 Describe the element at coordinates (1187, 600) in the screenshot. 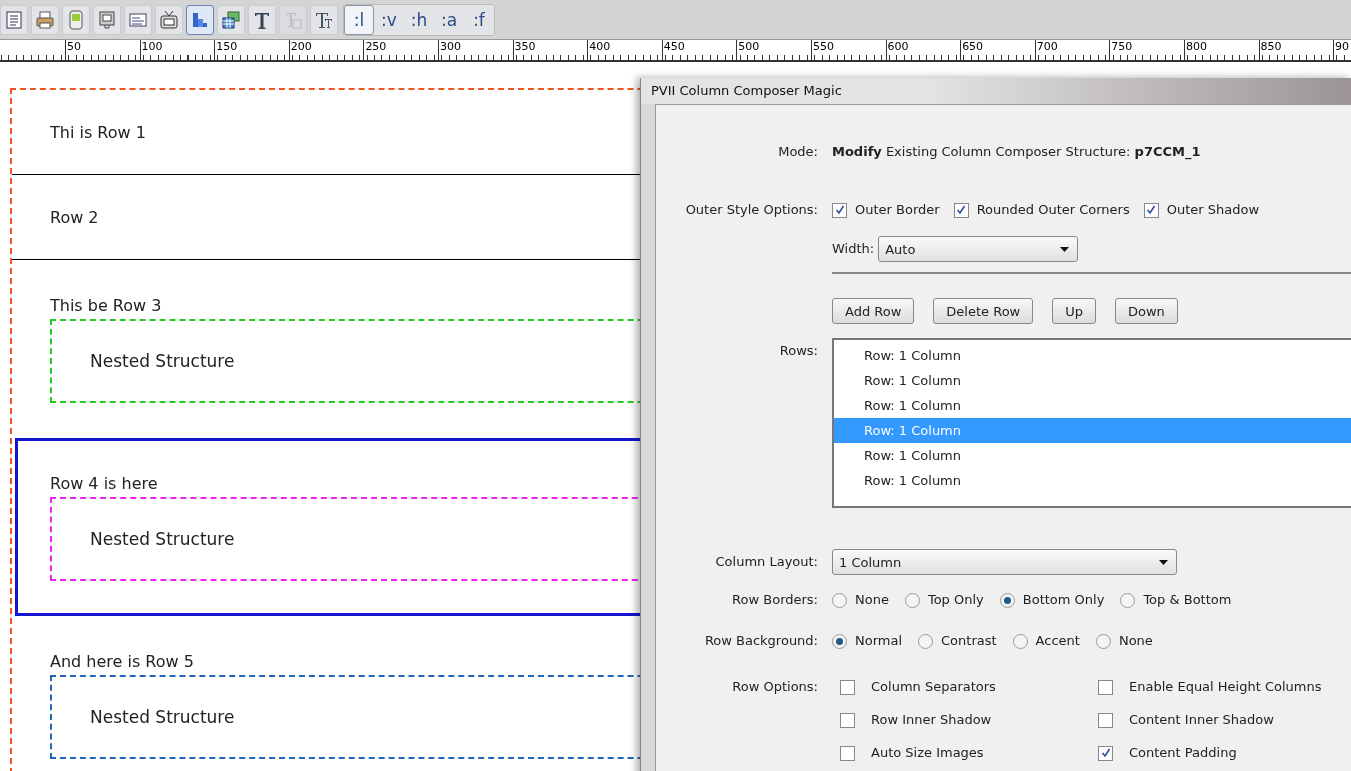

I see `radio-label: Top & Bottom` at that location.